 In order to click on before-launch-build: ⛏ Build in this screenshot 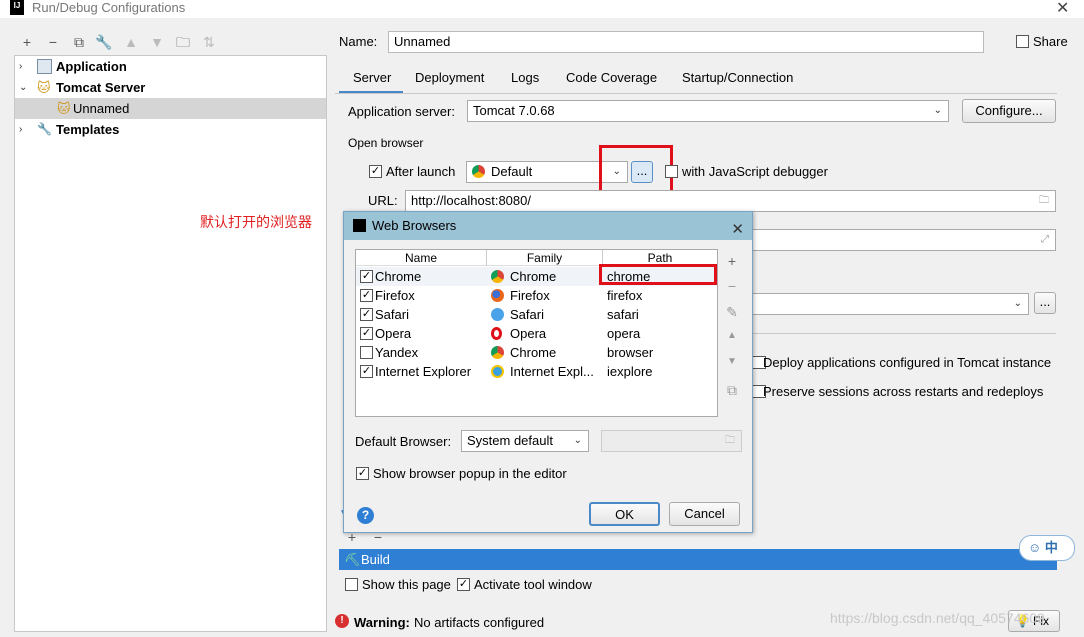, I will do `click(698, 559)`.